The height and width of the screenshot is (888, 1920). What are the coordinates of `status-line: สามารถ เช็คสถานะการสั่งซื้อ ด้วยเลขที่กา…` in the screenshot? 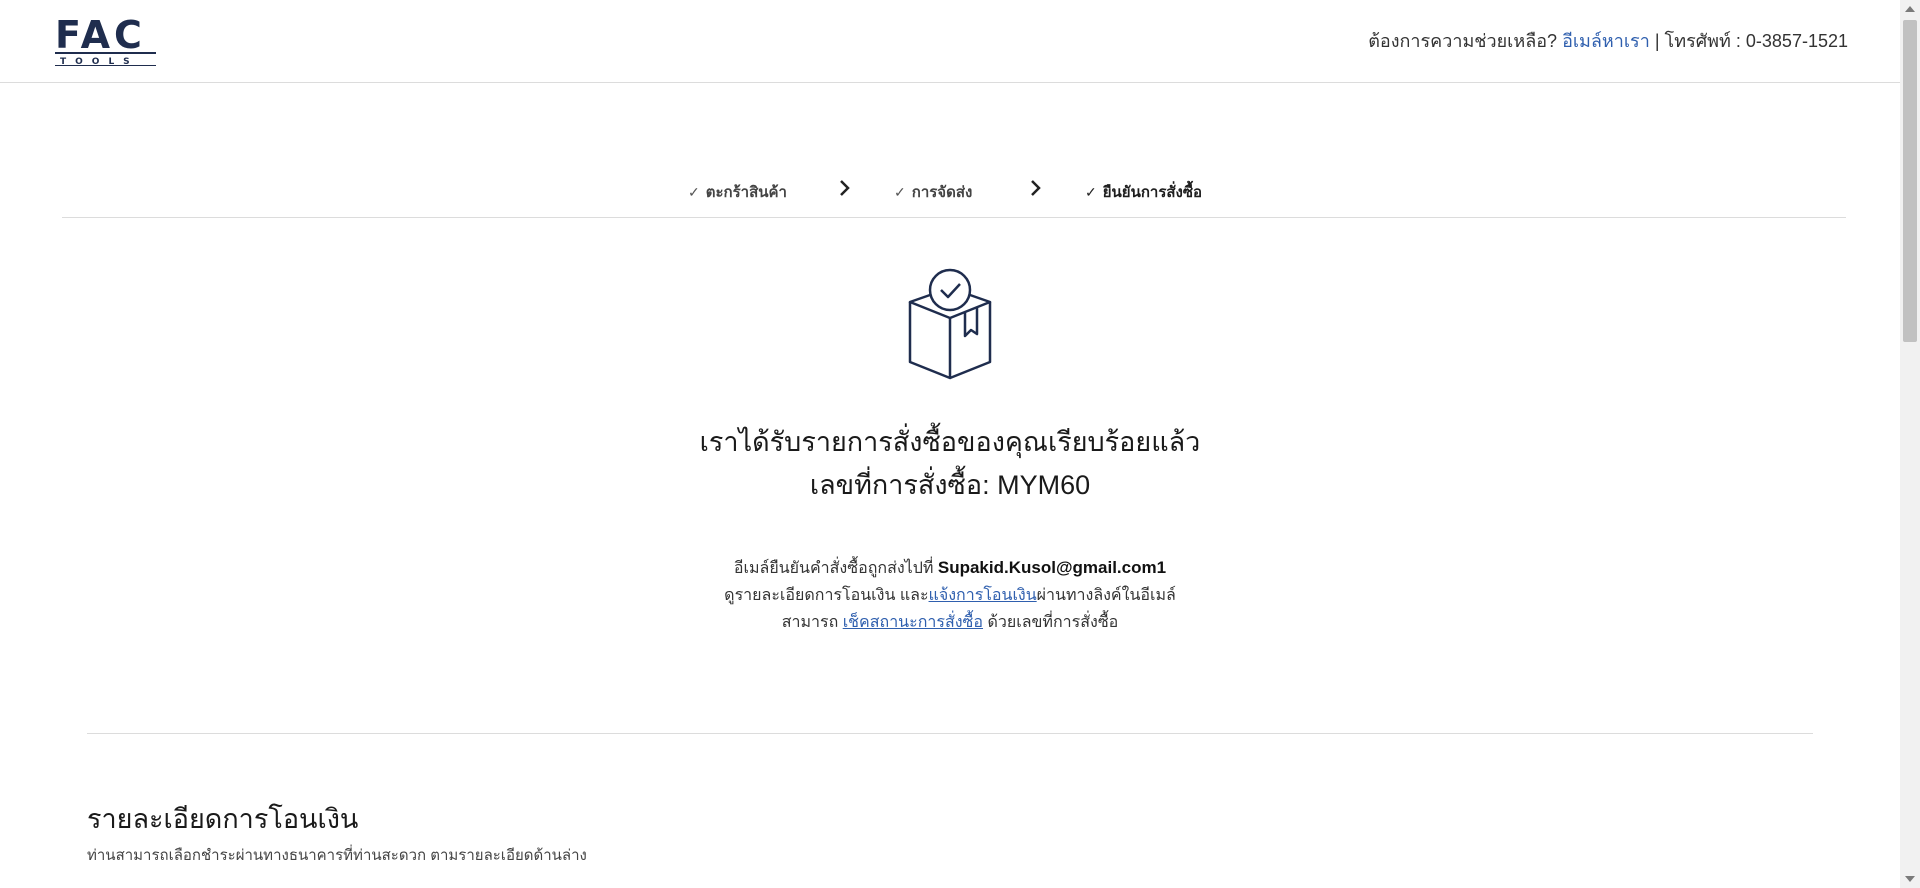 It's located at (950, 622).